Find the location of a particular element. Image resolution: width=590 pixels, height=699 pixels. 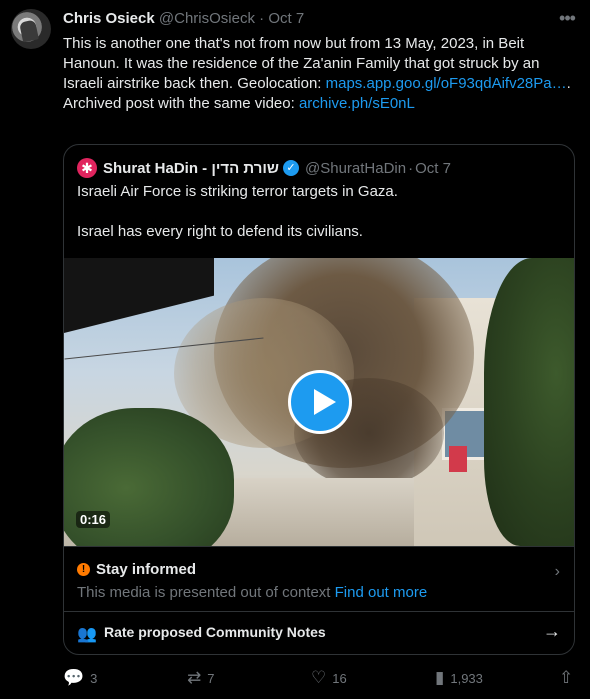

like-count: 16 is located at coordinates (339, 678).